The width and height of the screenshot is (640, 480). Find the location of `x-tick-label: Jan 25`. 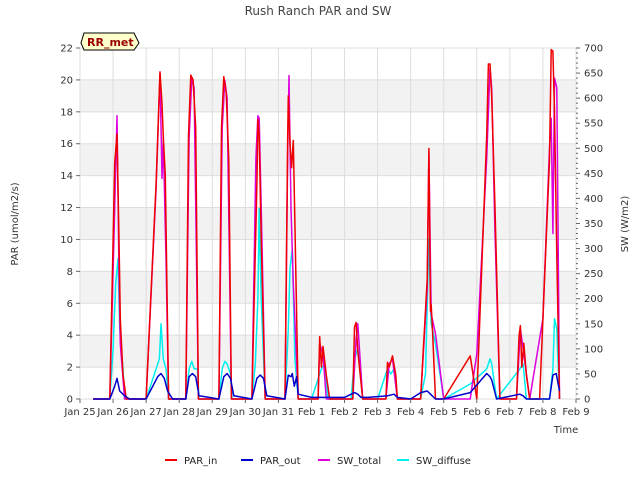

x-tick-label: Jan 25 is located at coordinates (79, 412).